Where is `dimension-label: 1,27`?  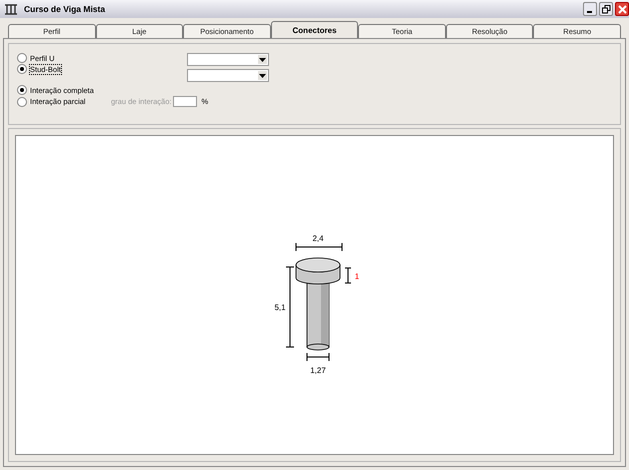
dimension-label: 1,27 is located at coordinates (318, 370).